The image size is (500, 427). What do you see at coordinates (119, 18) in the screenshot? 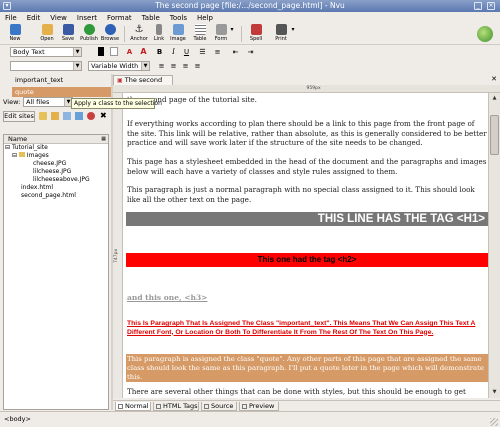
I see `menu-format: Format` at bounding box center [119, 18].